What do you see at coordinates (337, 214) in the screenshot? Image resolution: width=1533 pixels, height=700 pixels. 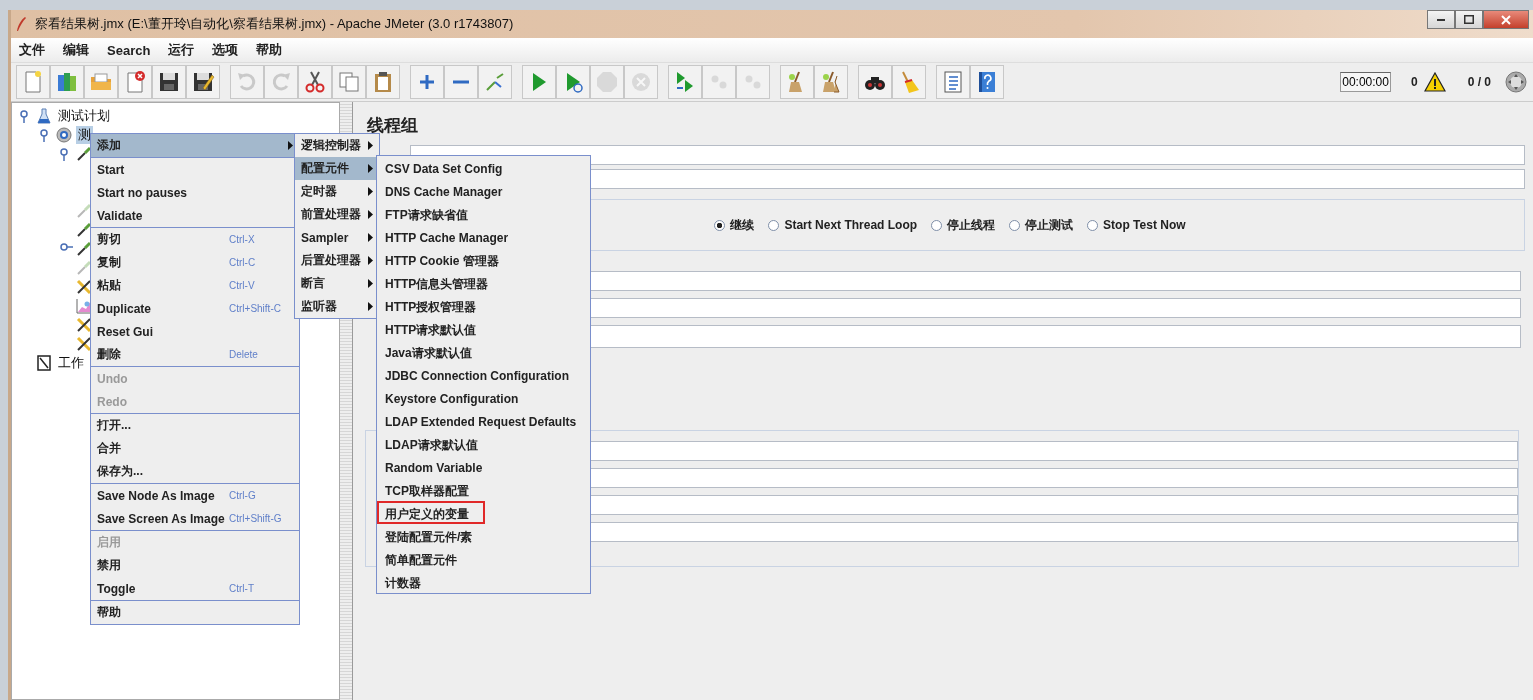 I see `menu-item: 前置处理器` at bounding box center [337, 214].